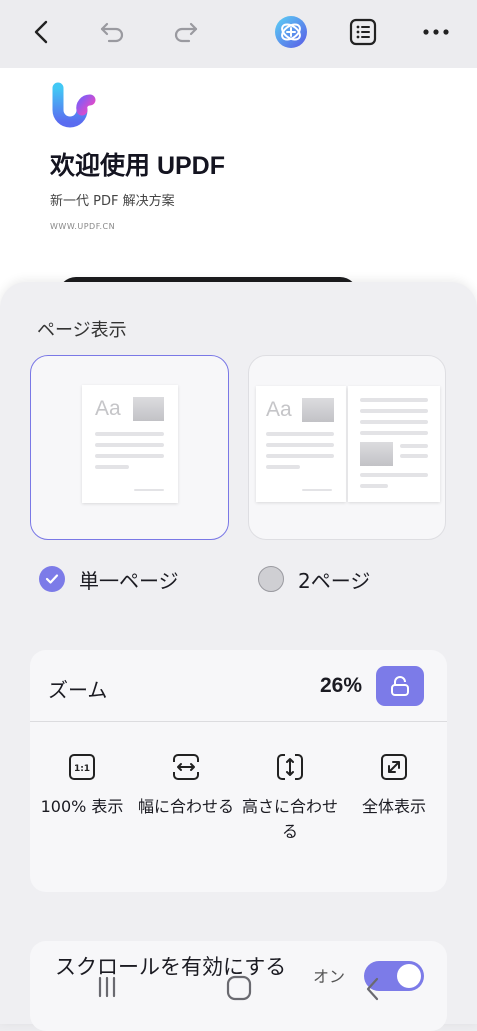  I want to click on more-icon, so click(436, 32).